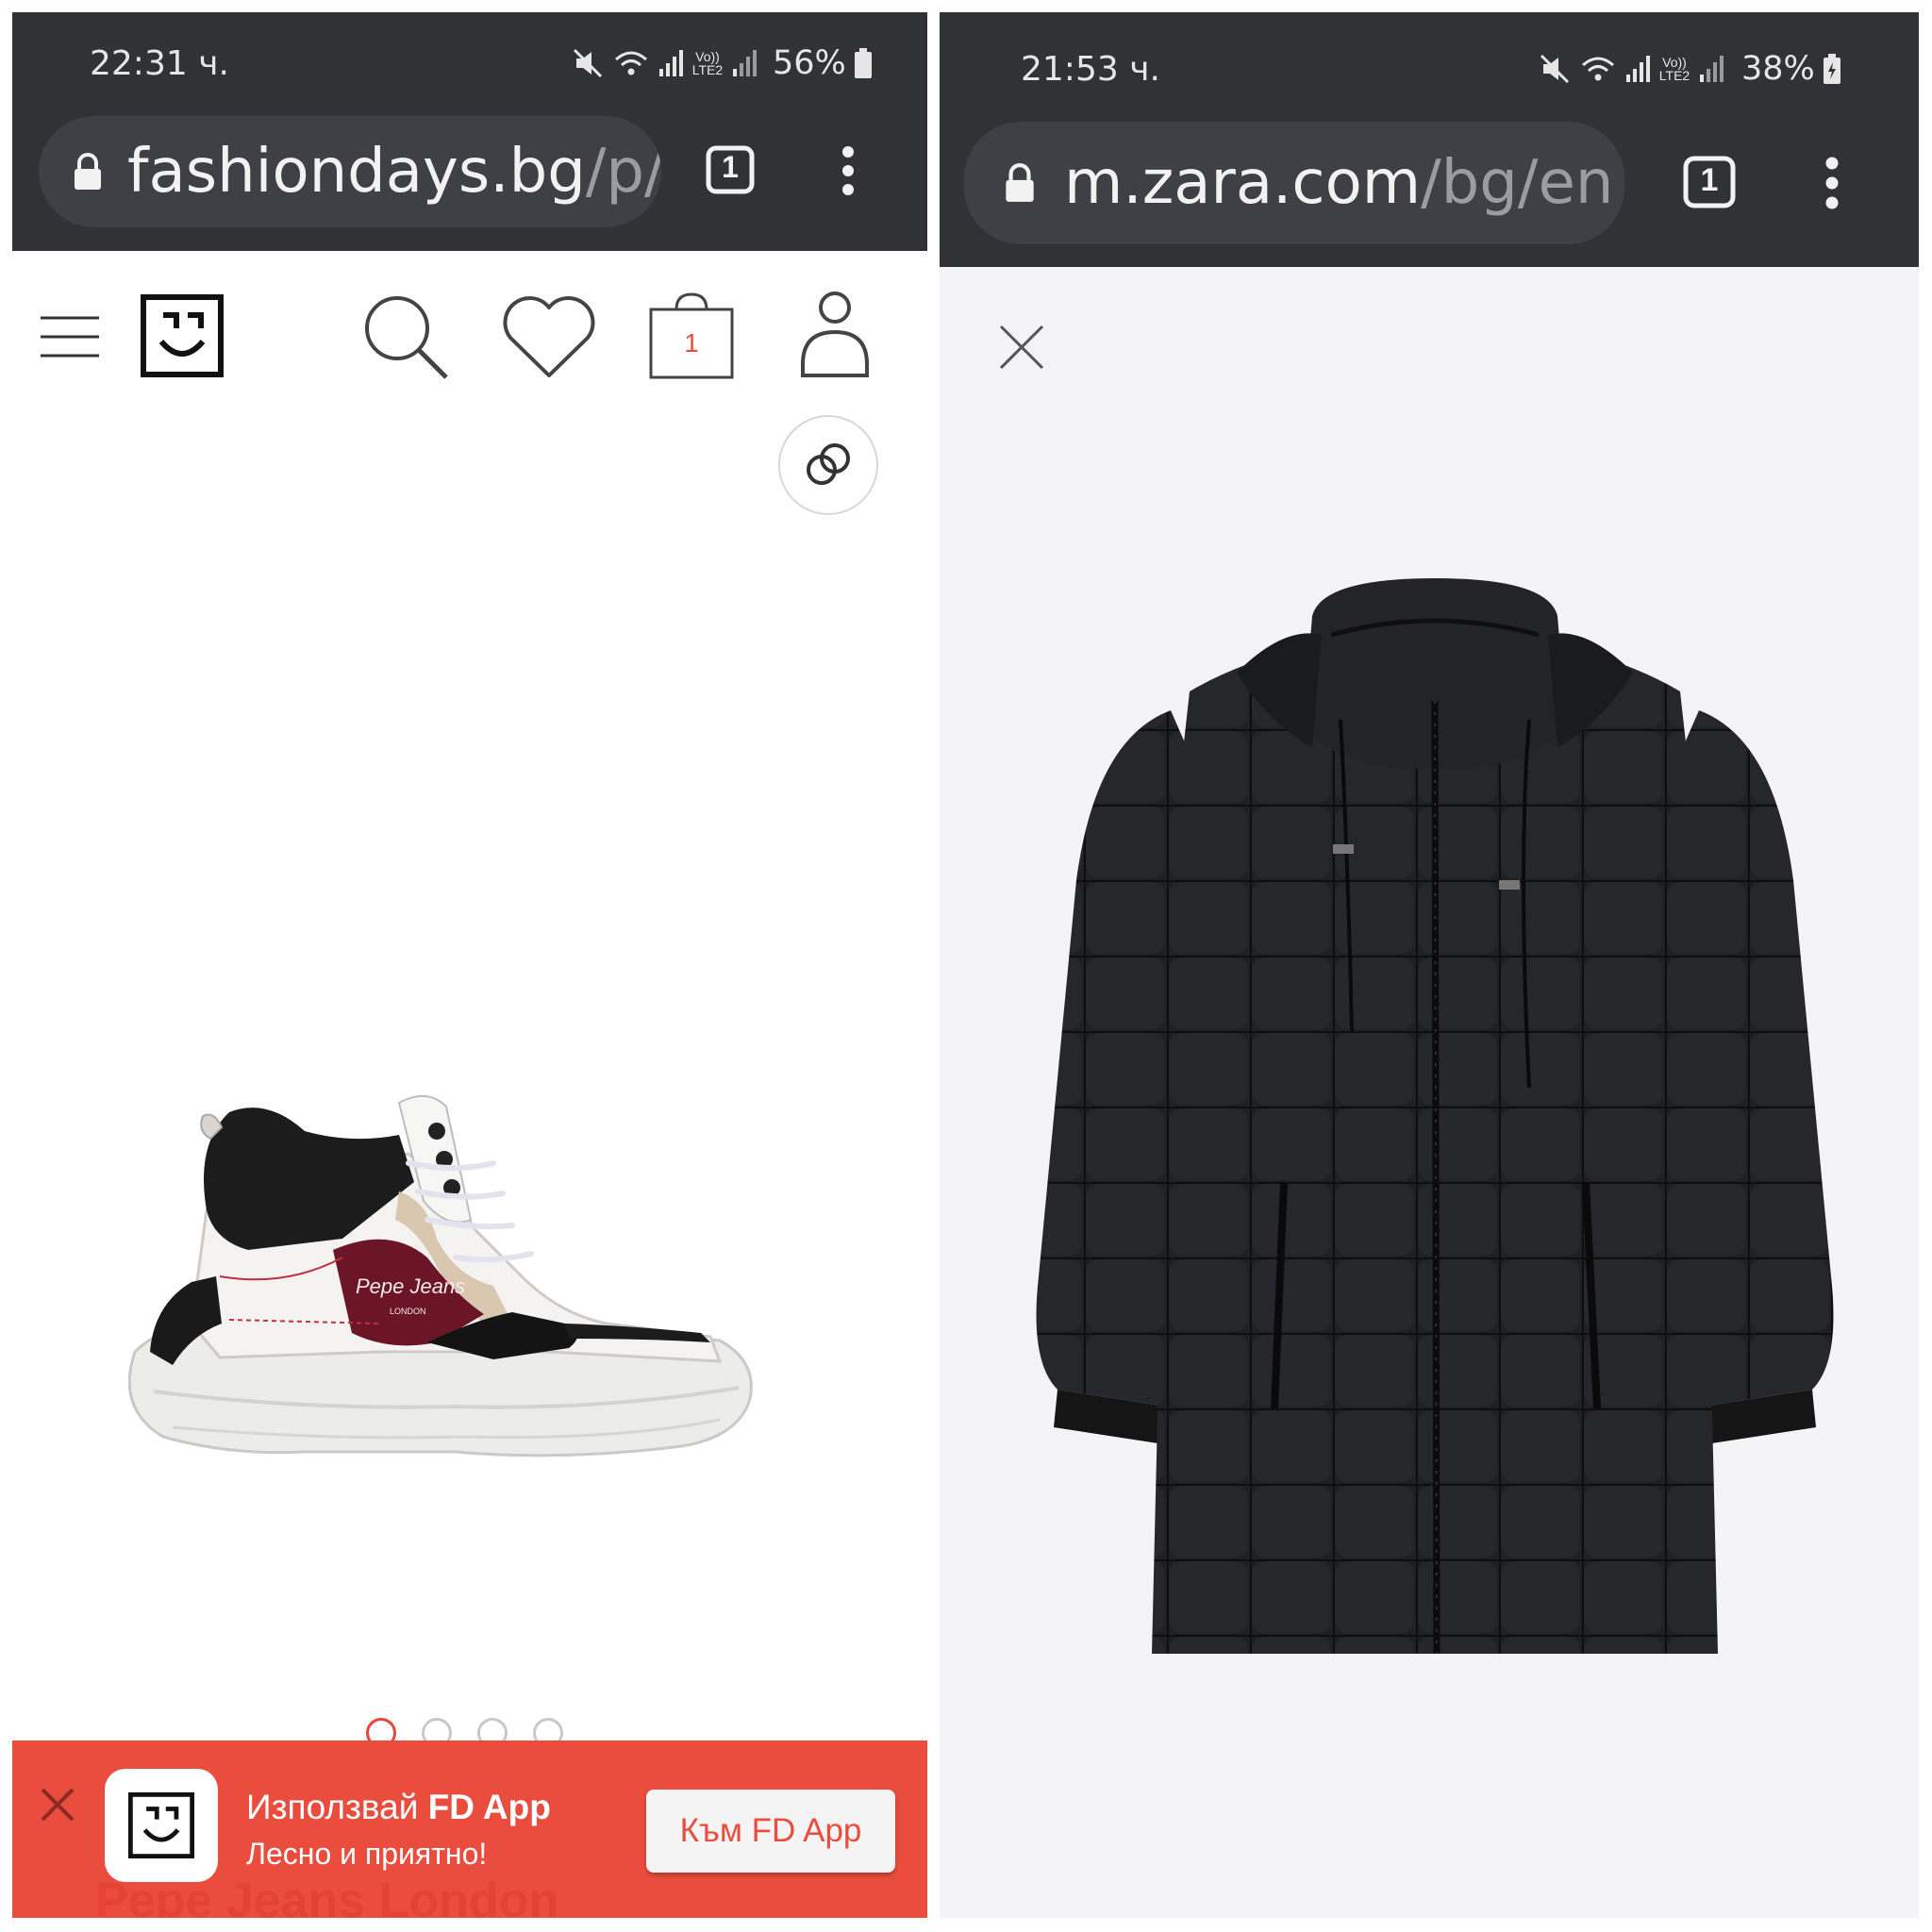 This screenshot has width=1932, height=1932. What do you see at coordinates (549, 336) in the screenshot?
I see `heart-icon` at bounding box center [549, 336].